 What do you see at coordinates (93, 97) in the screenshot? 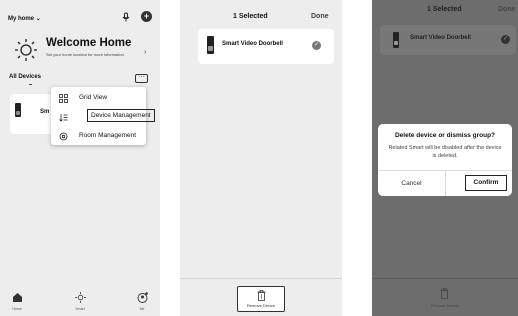
I see `menu-item-label: Grid View` at bounding box center [93, 97].